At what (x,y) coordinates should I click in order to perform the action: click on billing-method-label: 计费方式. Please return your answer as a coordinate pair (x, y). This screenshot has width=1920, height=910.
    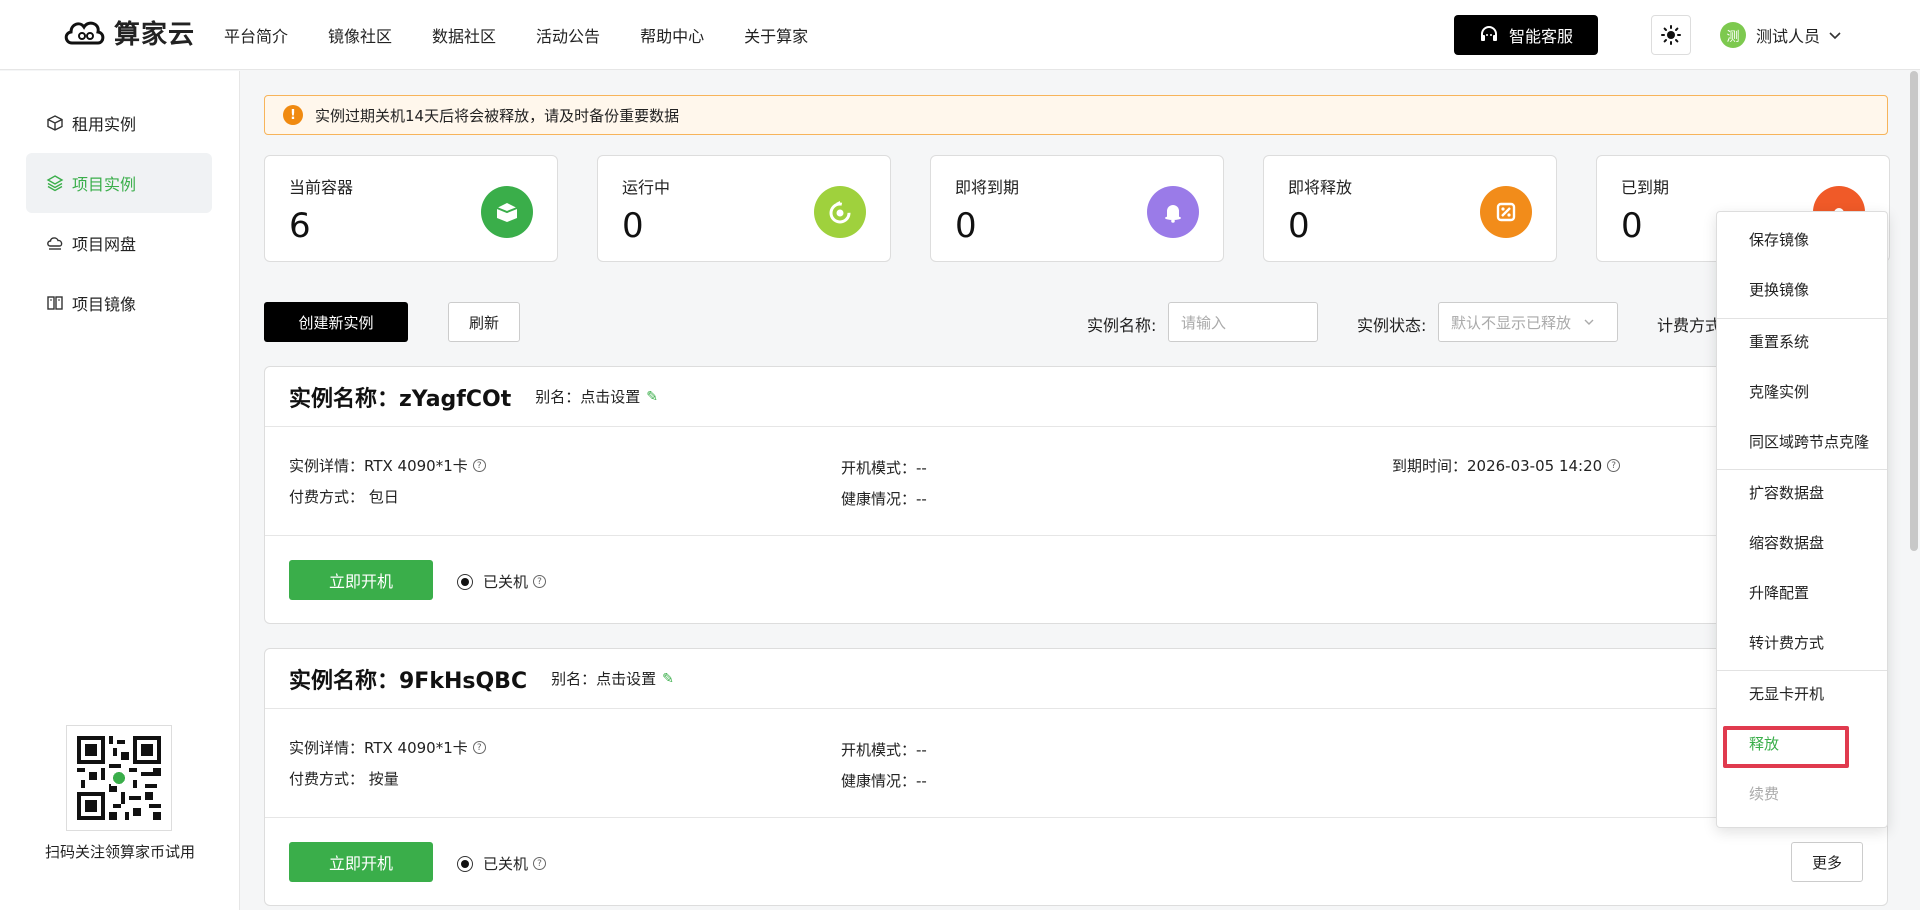
    Looking at the image, I should click on (1689, 325).